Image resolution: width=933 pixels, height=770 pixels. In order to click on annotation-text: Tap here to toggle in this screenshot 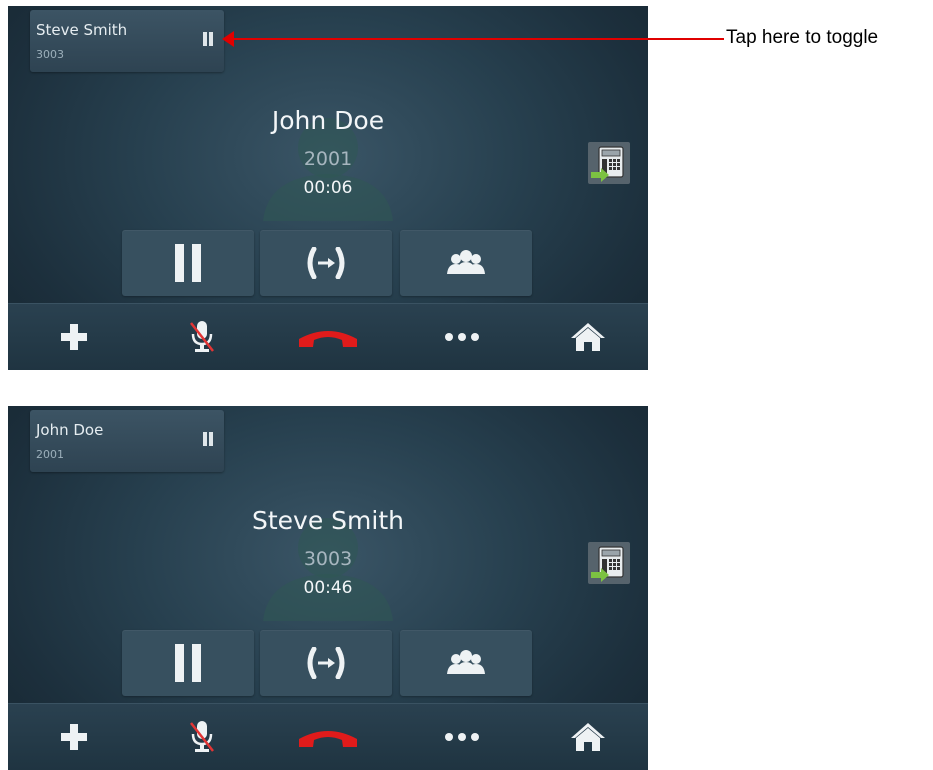, I will do `click(802, 37)`.